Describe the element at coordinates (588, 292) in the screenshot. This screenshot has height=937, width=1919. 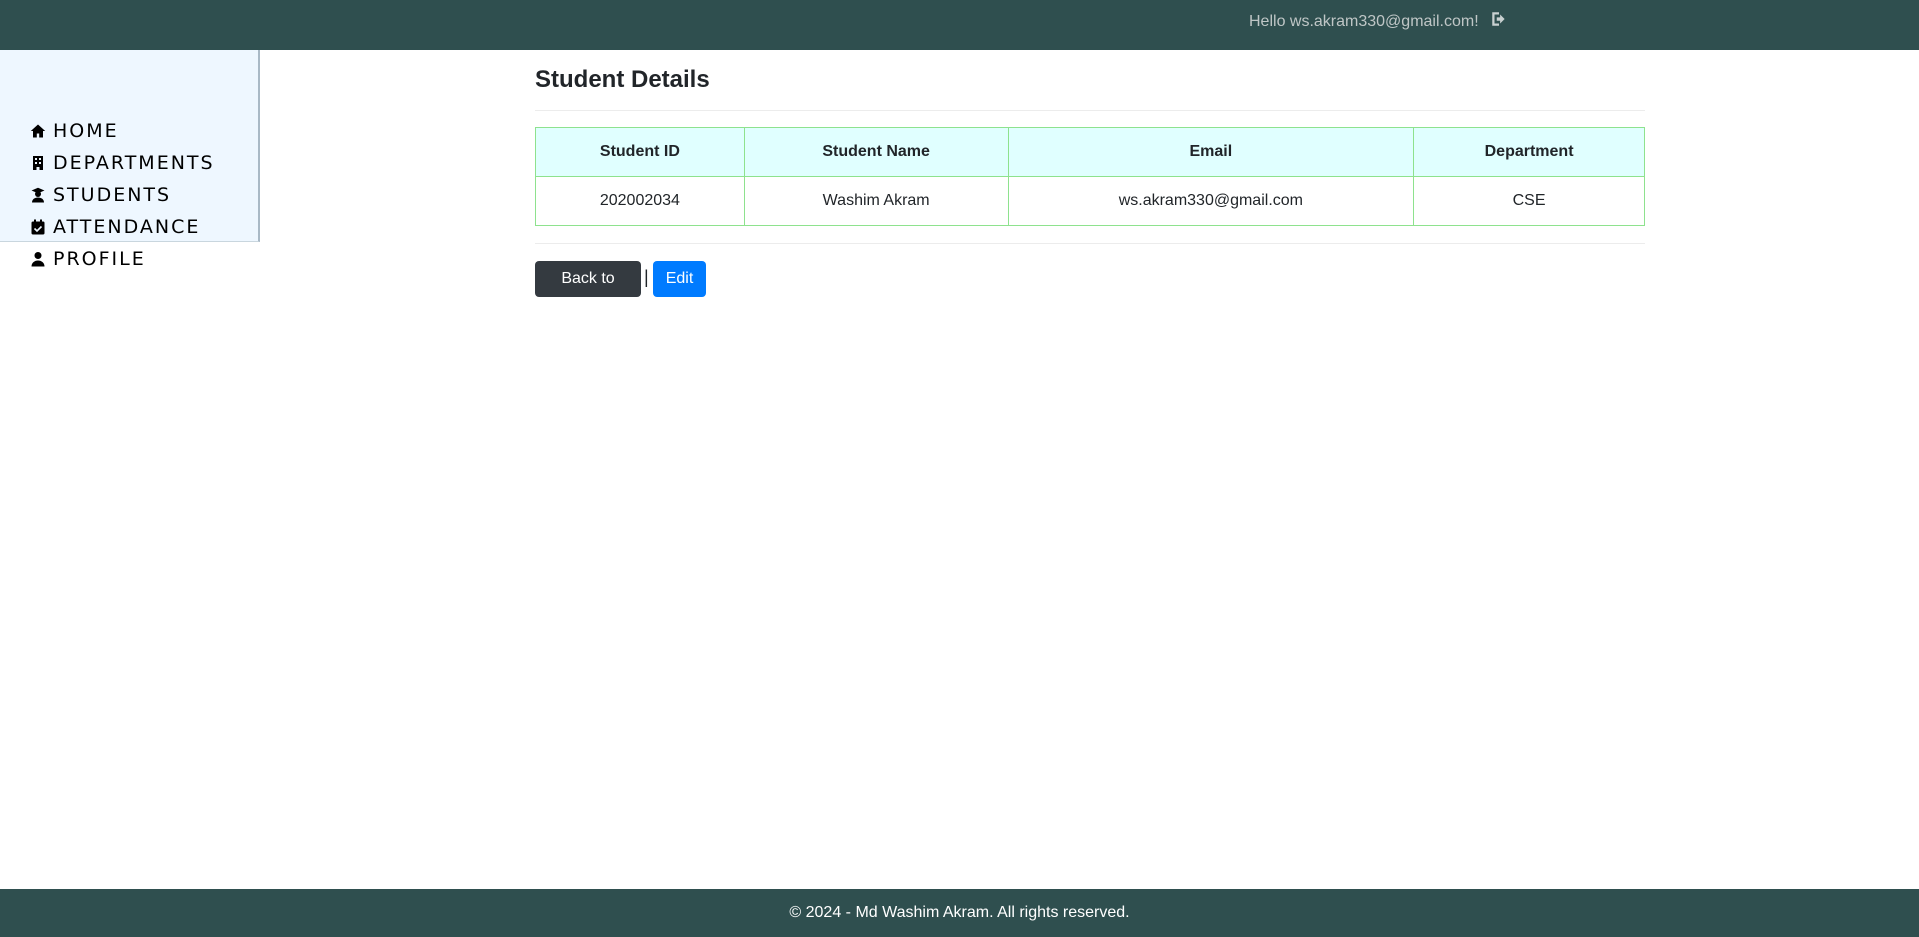
I see `back-to-list-button: Back to List` at that location.